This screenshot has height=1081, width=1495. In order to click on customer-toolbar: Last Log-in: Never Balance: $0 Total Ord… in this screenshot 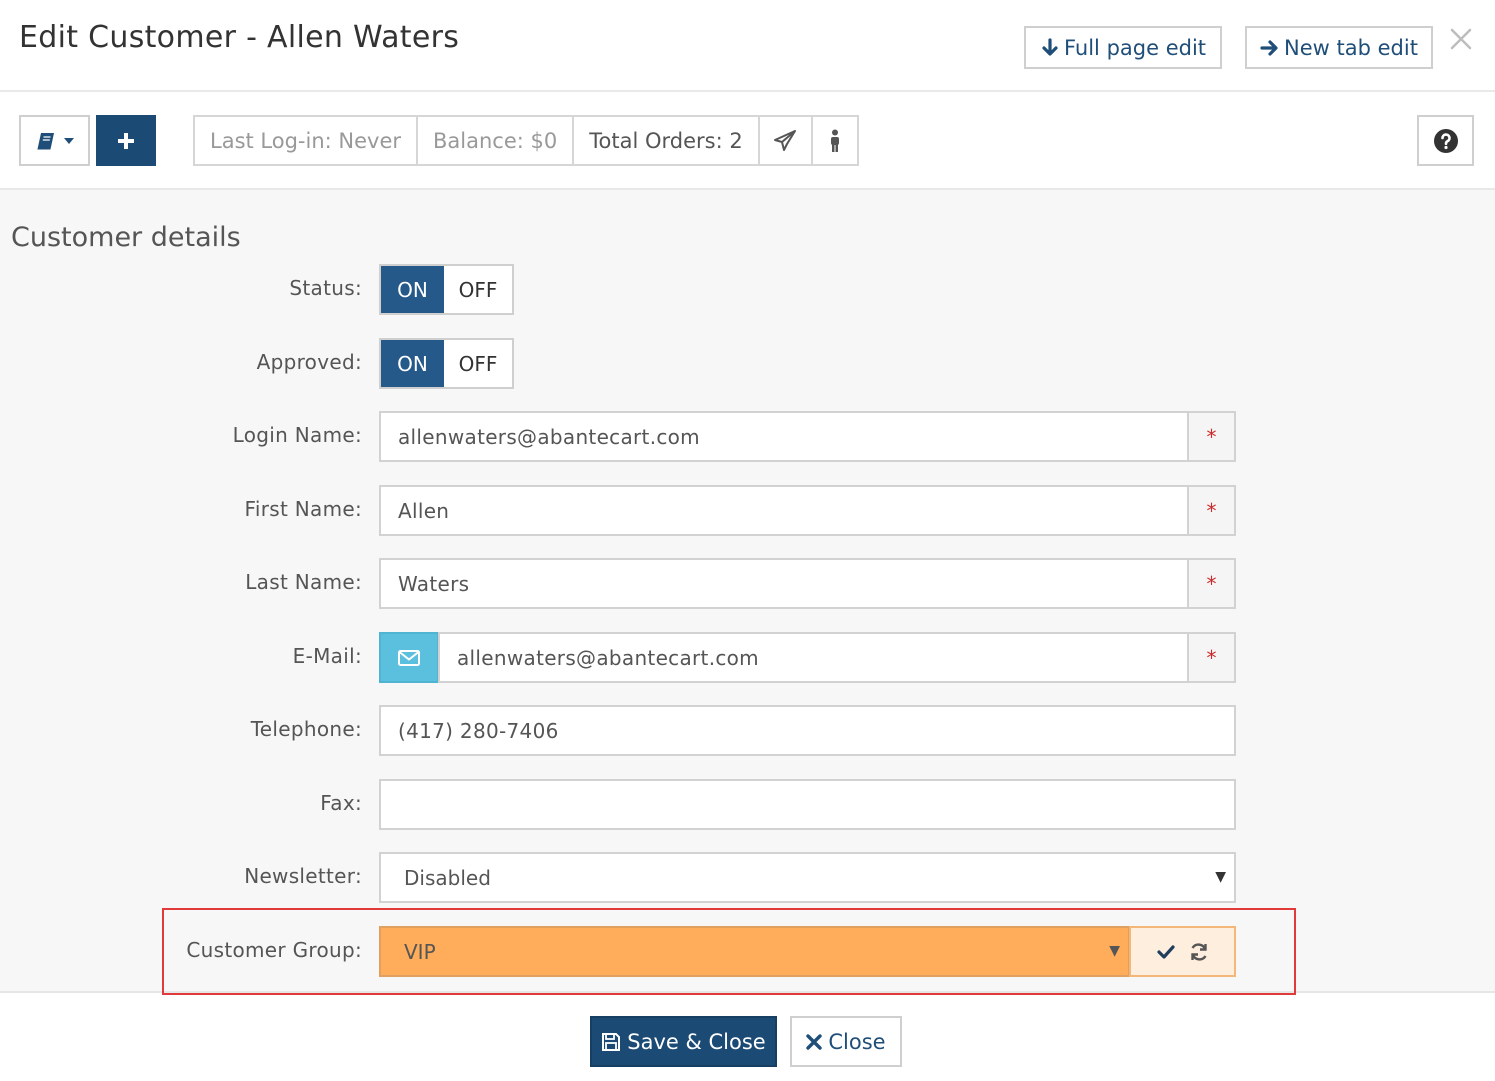, I will do `click(747, 142)`.